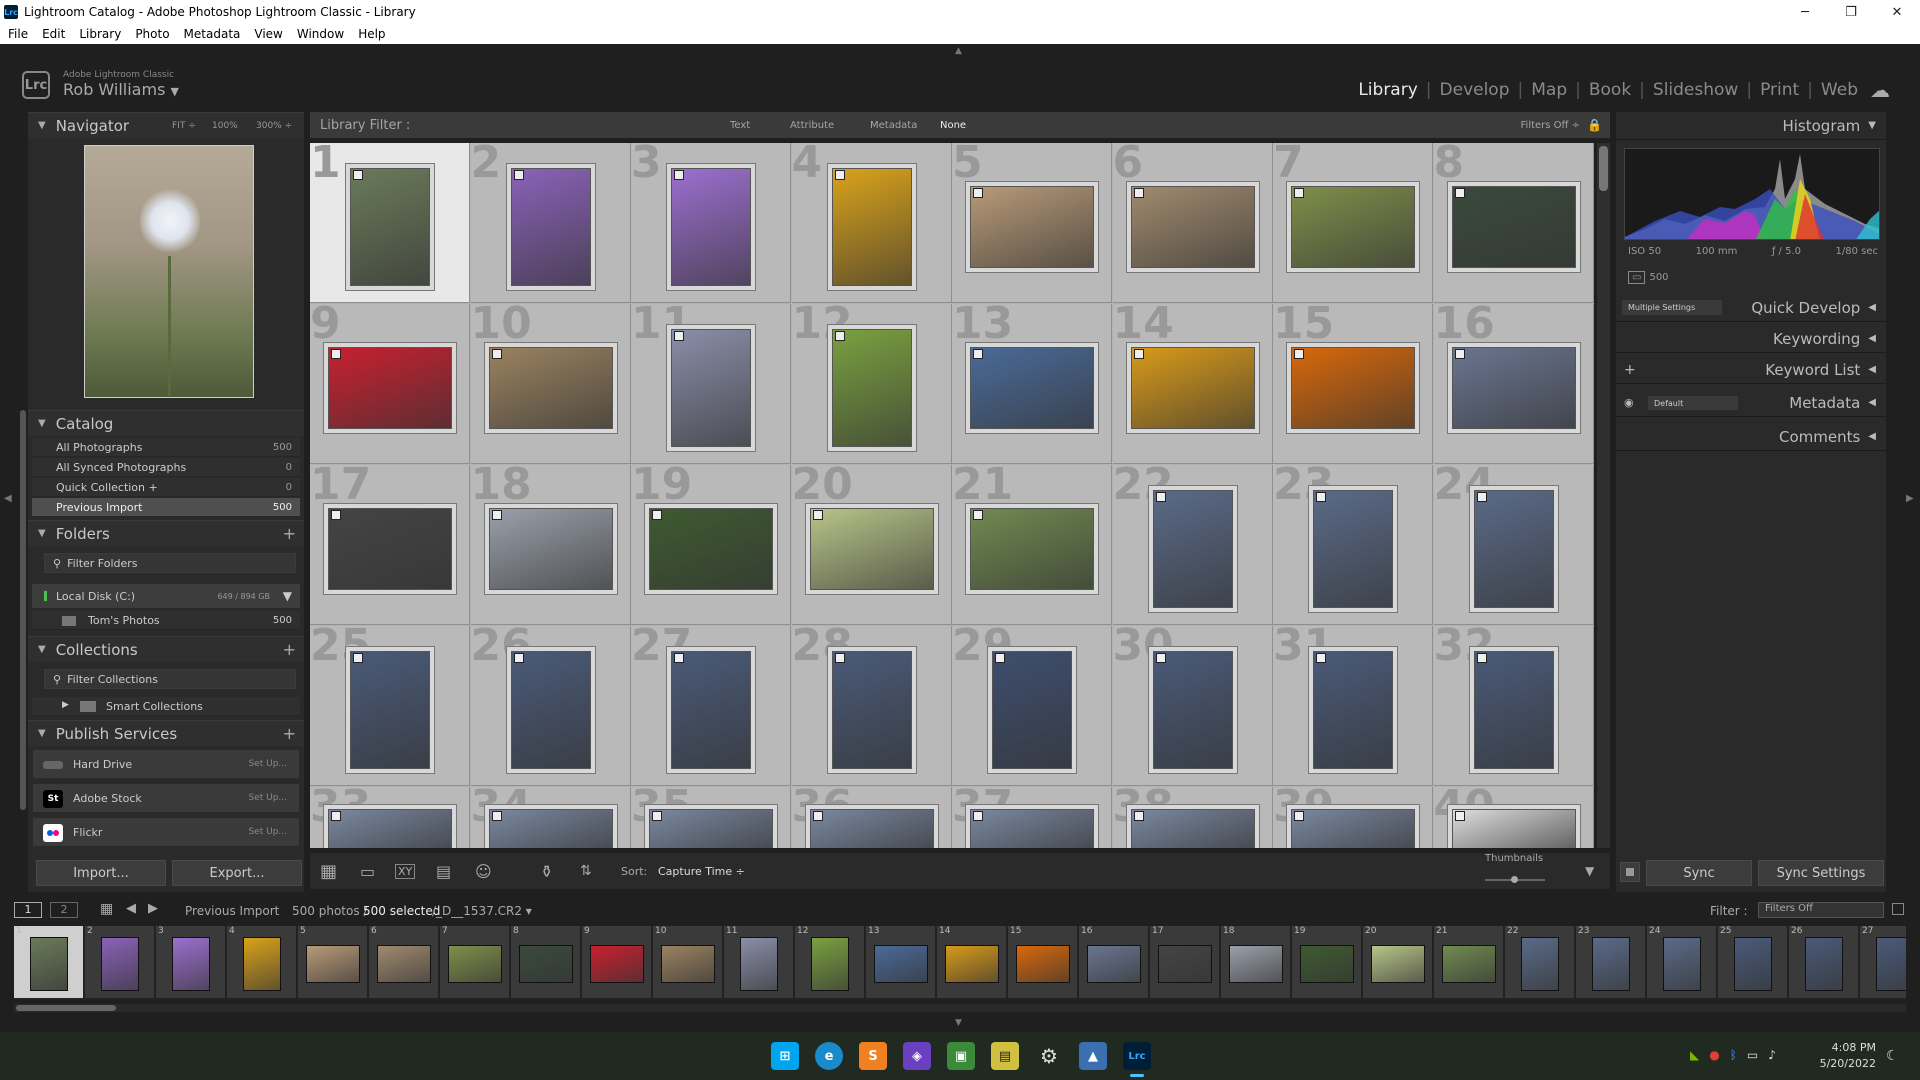  What do you see at coordinates (740, 125) in the screenshot?
I see `filter-tab-text: Text` at bounding box center [740, 125].